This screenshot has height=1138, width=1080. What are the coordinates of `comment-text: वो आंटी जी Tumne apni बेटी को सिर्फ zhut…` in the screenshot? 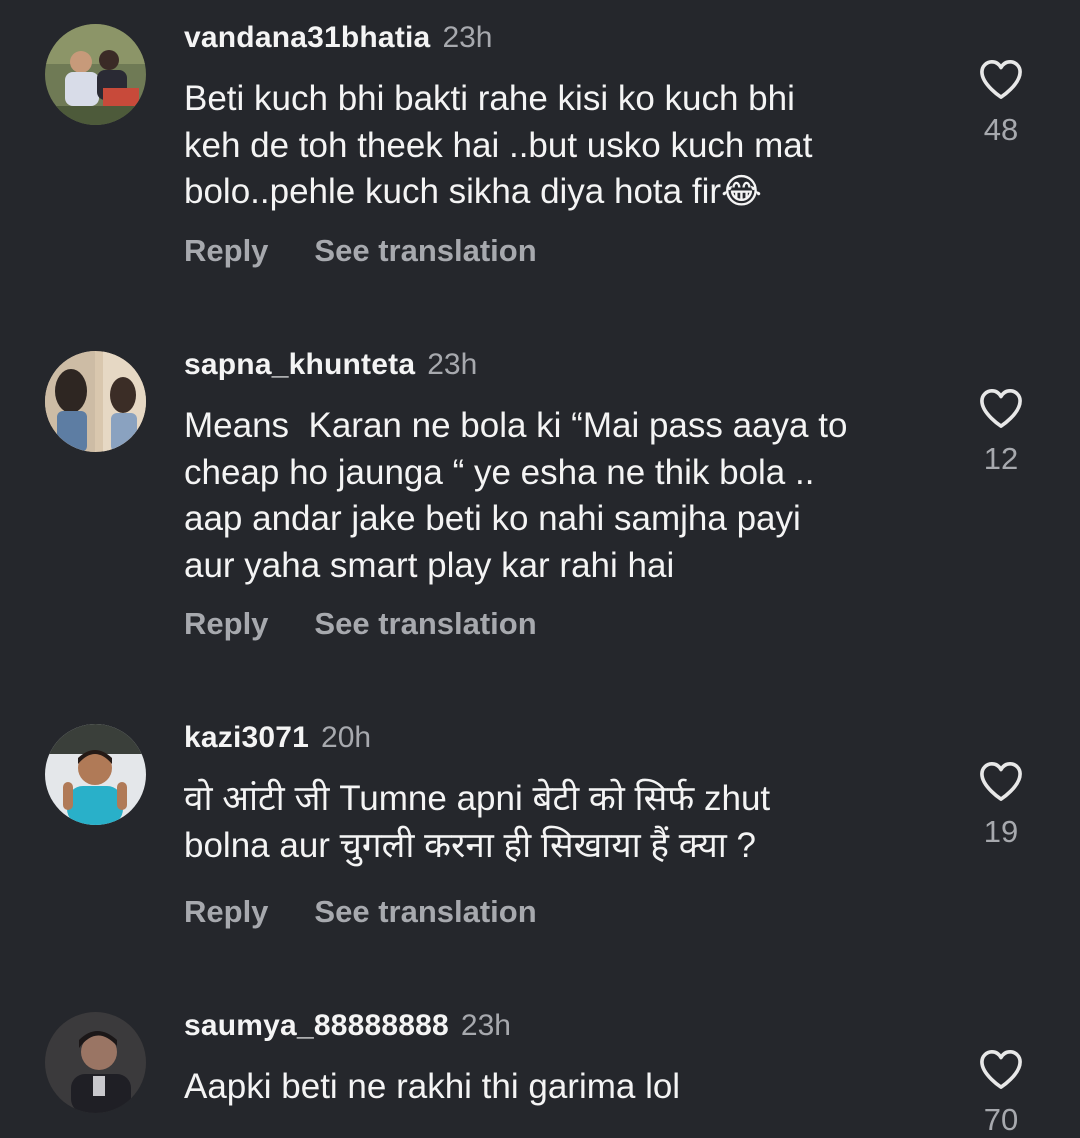 It's located at (477, 822).